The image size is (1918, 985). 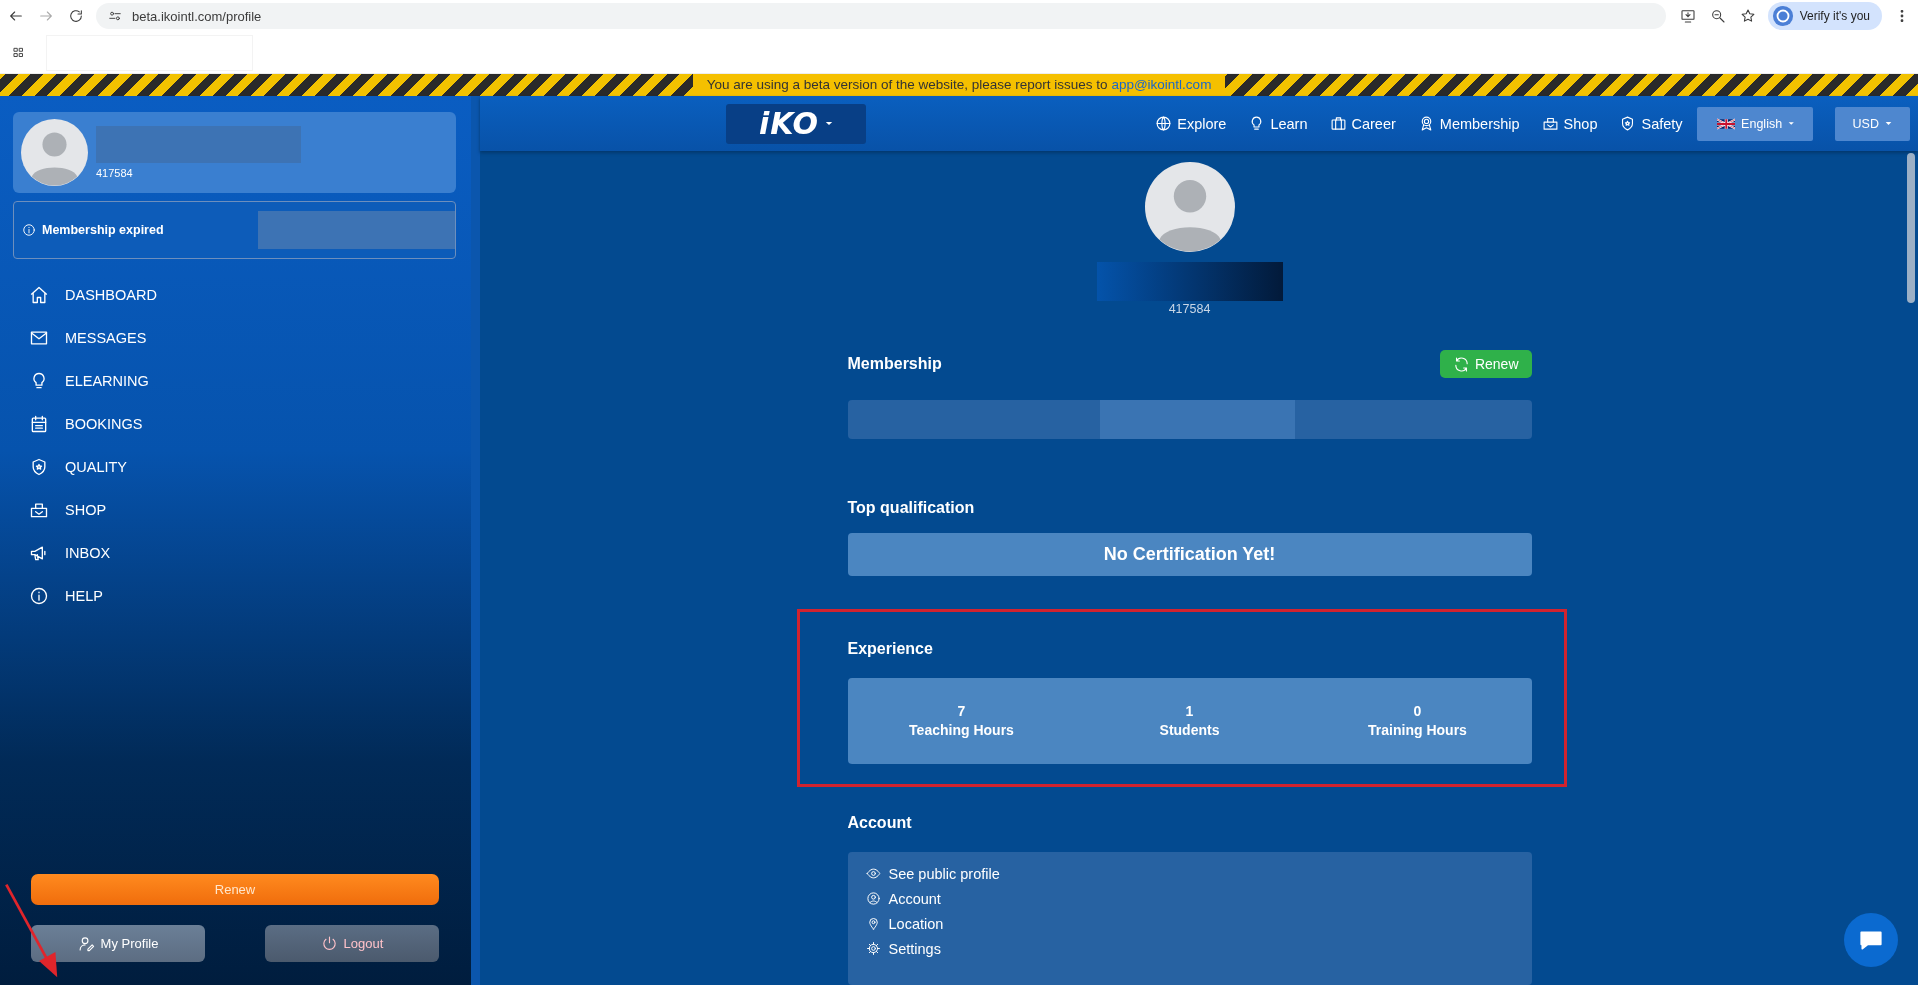 What do you see at coordinates (894, 364) in the screenshot?
I see `section-title: Membership` at bounding box center [894, 364].